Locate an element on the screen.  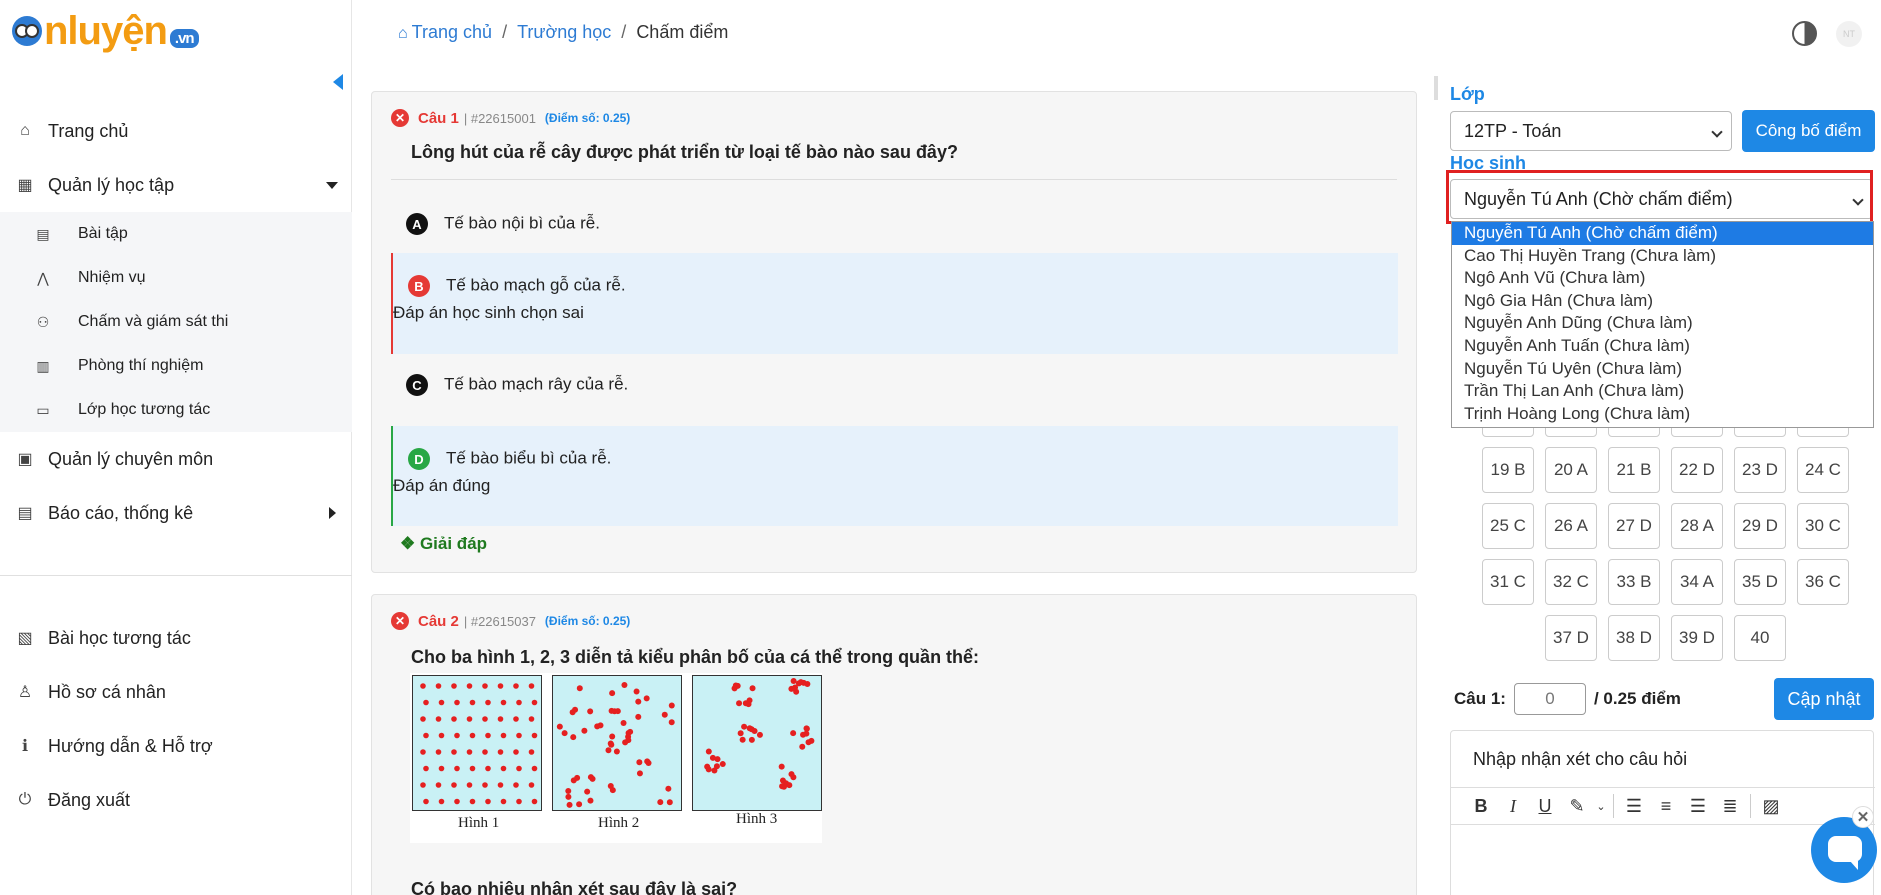
sidebar-item-label: Chấm và giám sát thi is located at coordinates (153, 321).